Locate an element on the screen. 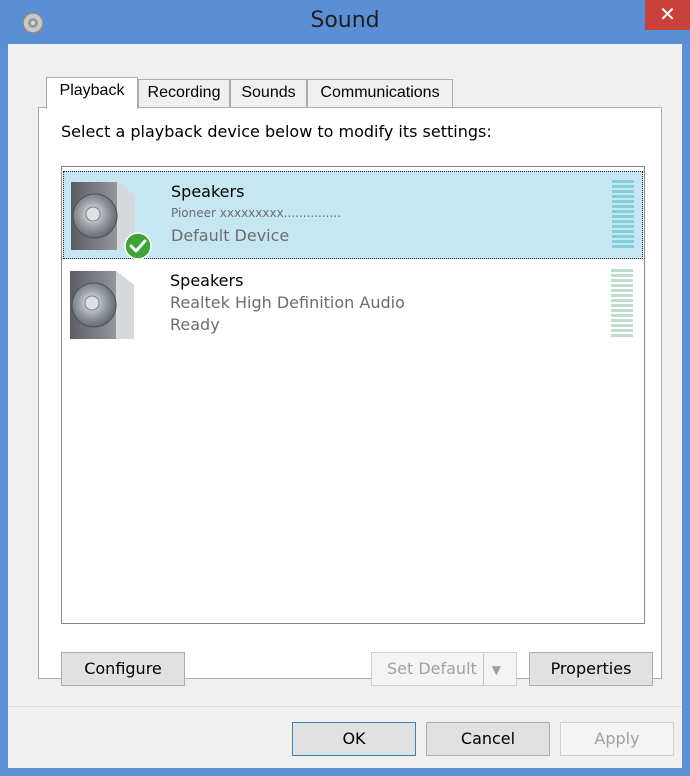  device-status: Default Device is located at coordinates (230, 235).